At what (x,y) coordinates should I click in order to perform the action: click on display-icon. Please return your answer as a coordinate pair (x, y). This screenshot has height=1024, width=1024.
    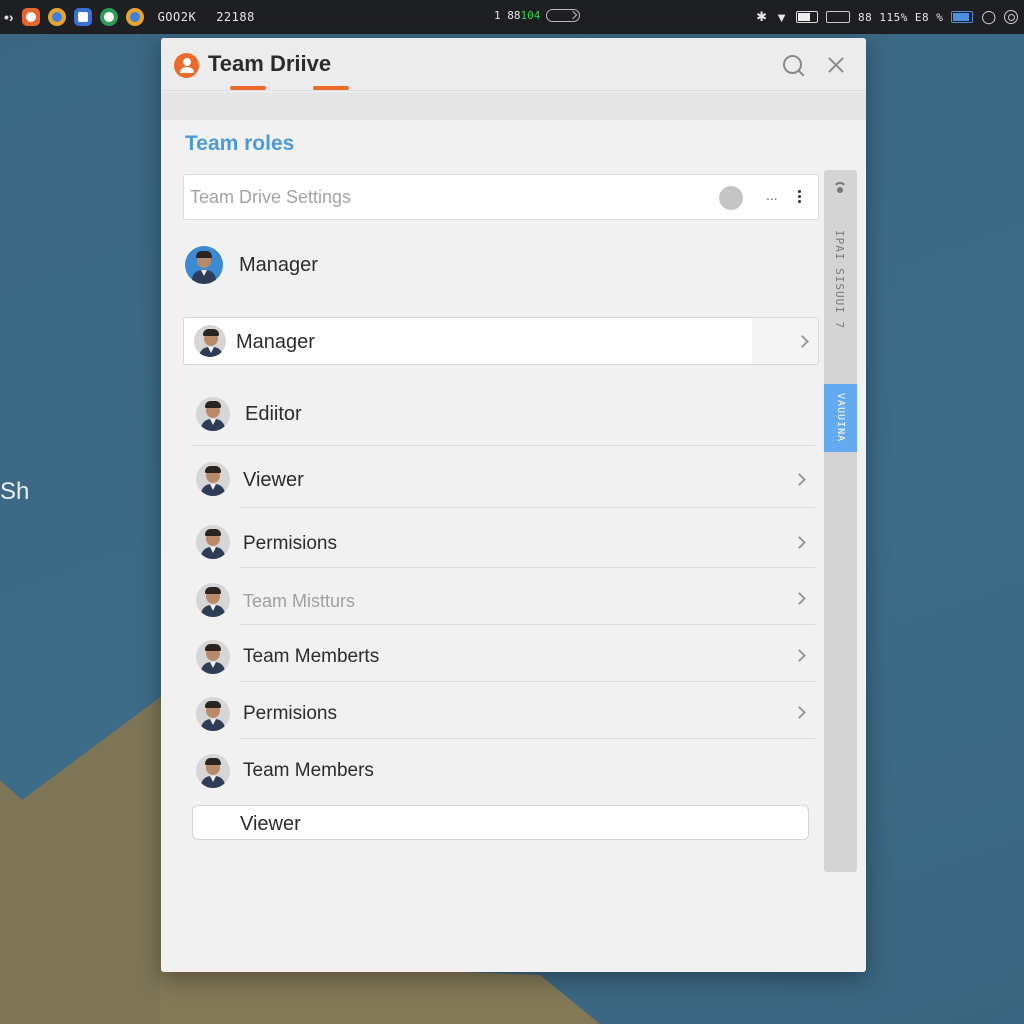
    Looking at the image, I should click on (837, 17).